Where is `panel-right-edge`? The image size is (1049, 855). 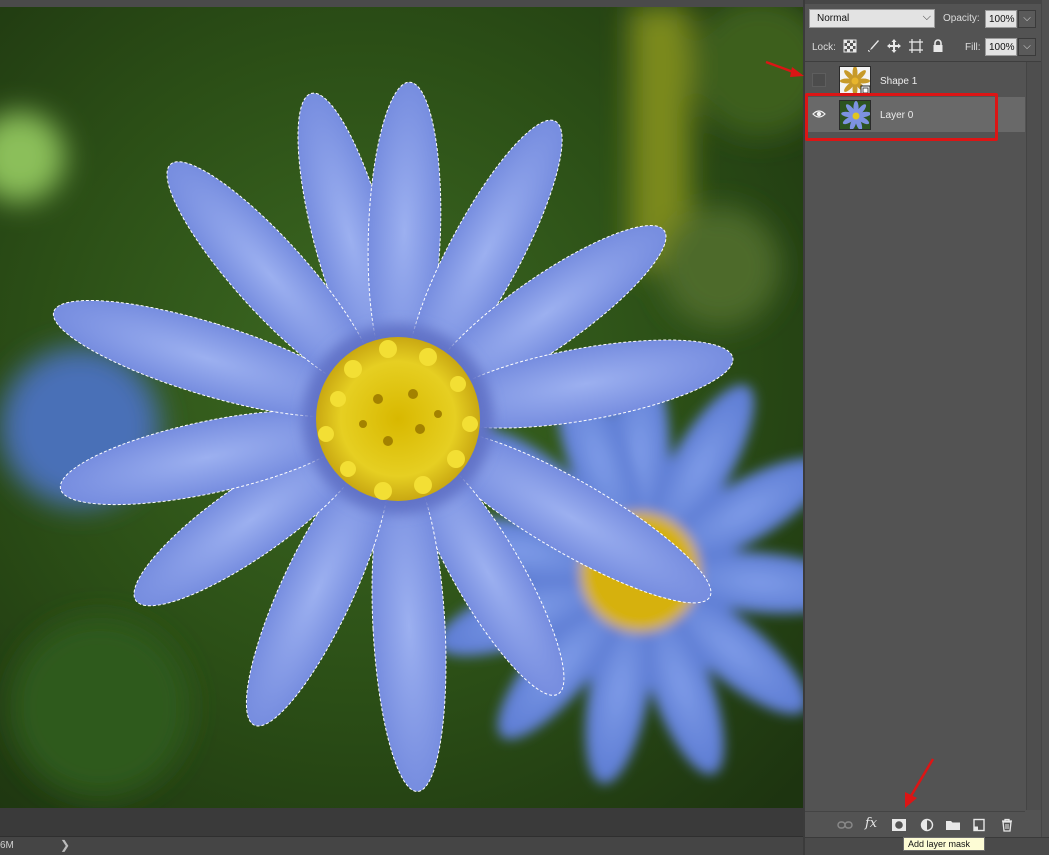
panel-right-edge is located at coordinates (1045, 427).